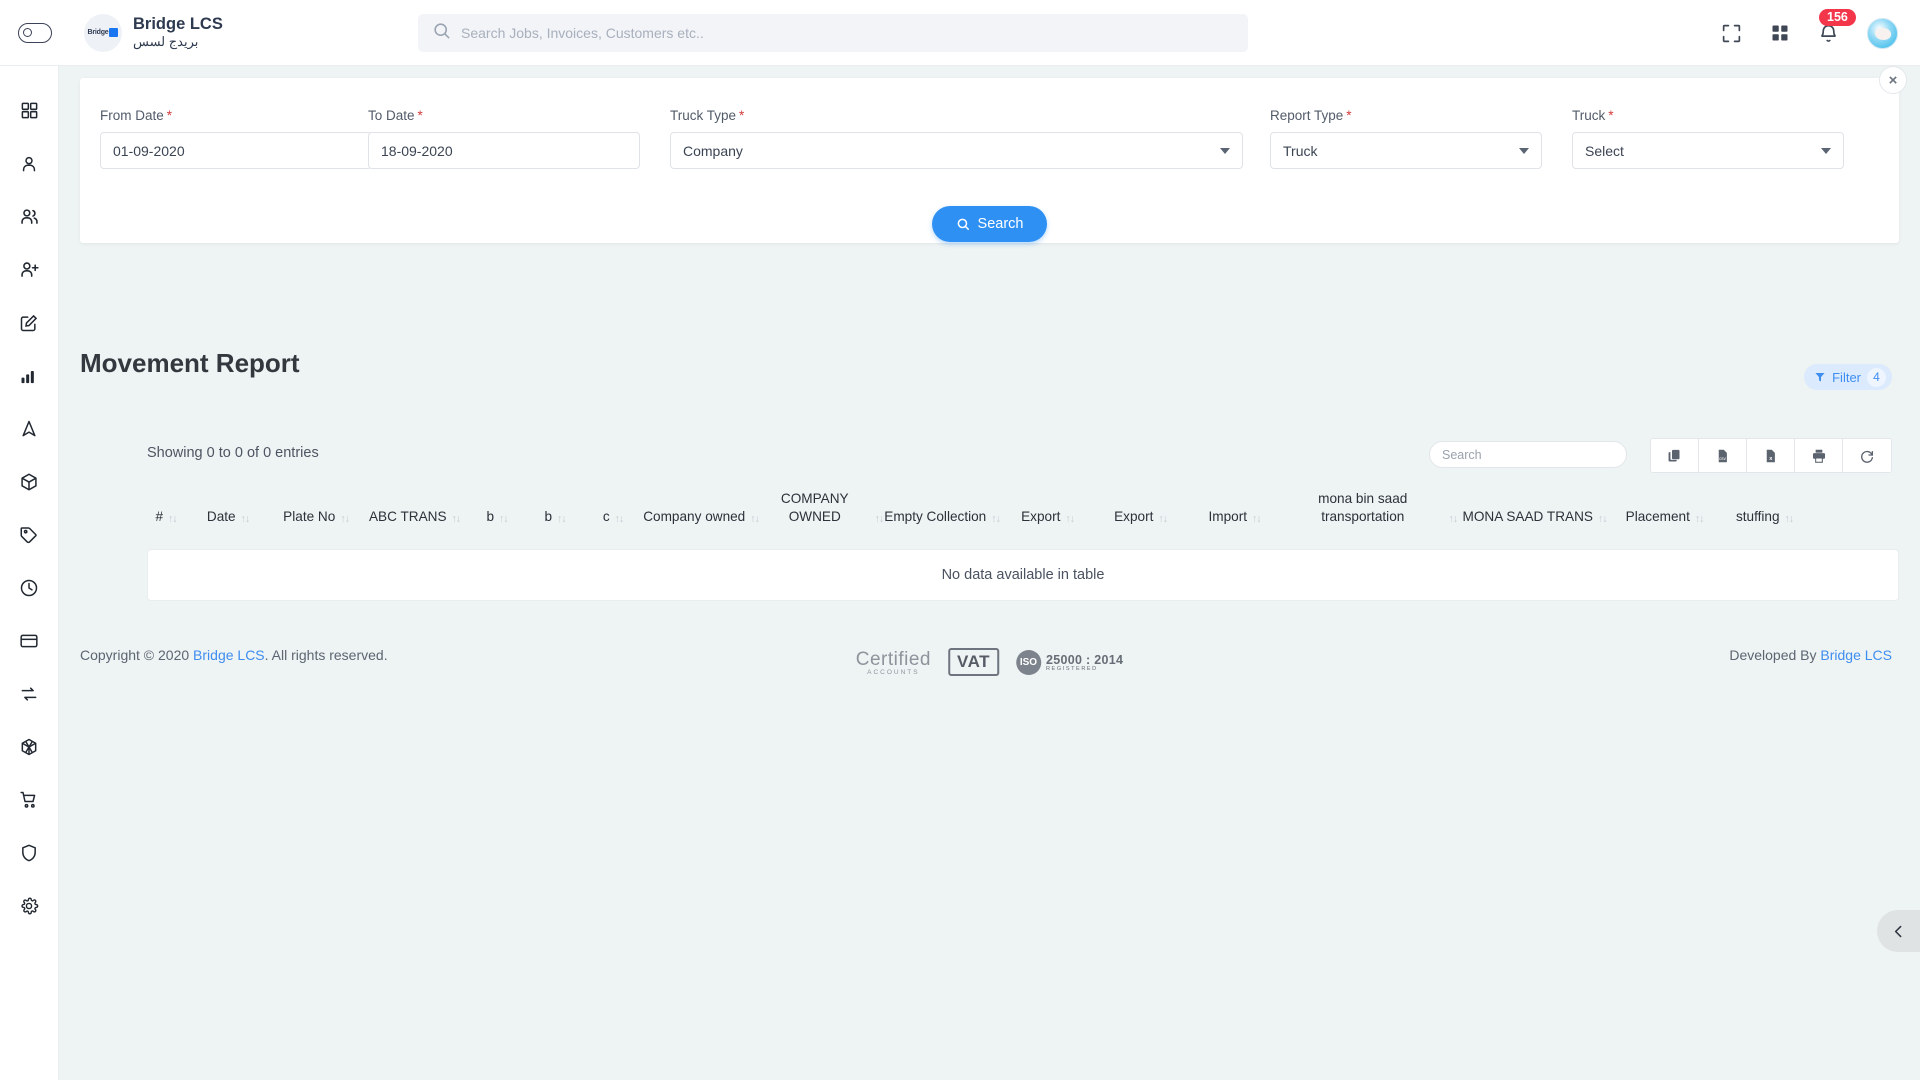  I want to click on sidebar-item-add-user, so click(29, 269).